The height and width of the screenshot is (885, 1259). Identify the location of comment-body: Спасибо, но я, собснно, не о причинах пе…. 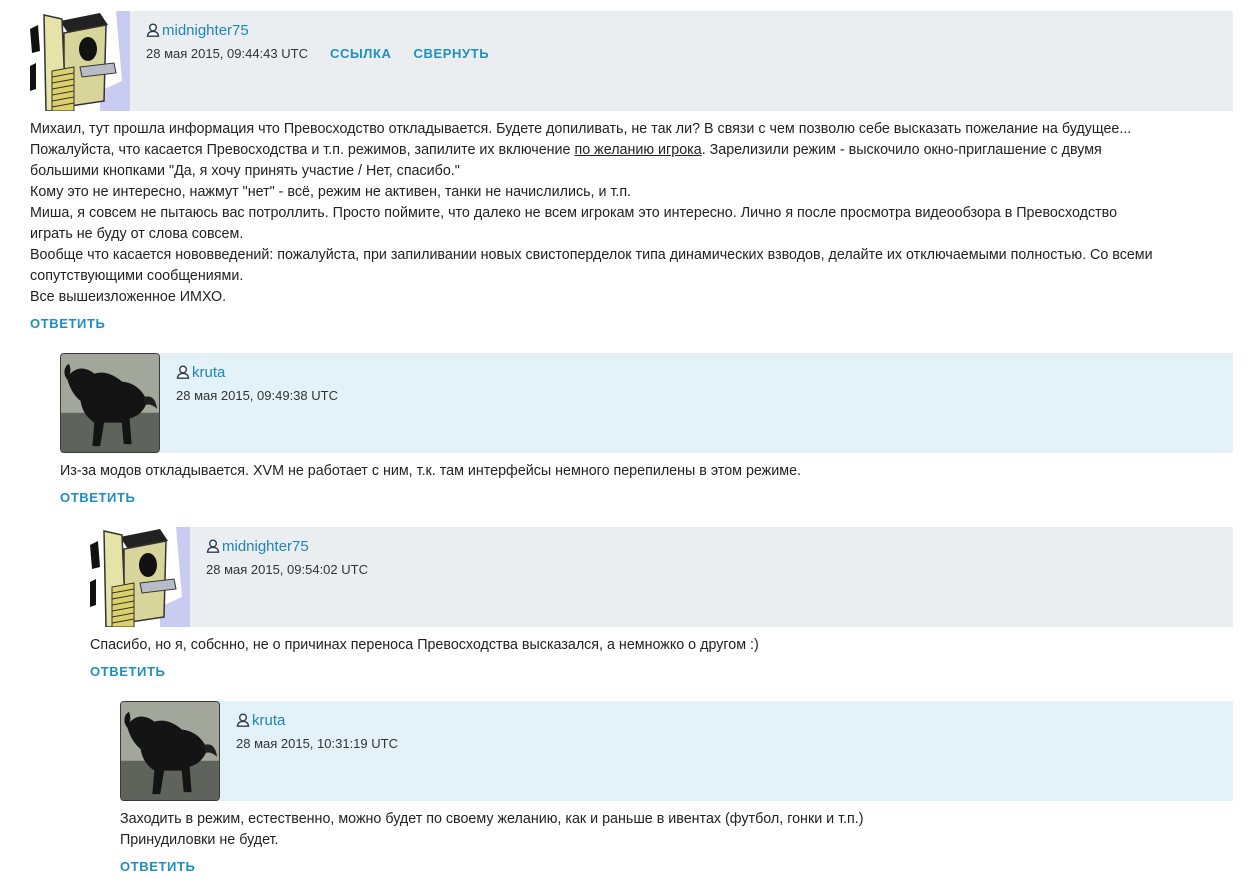
(661, 641).